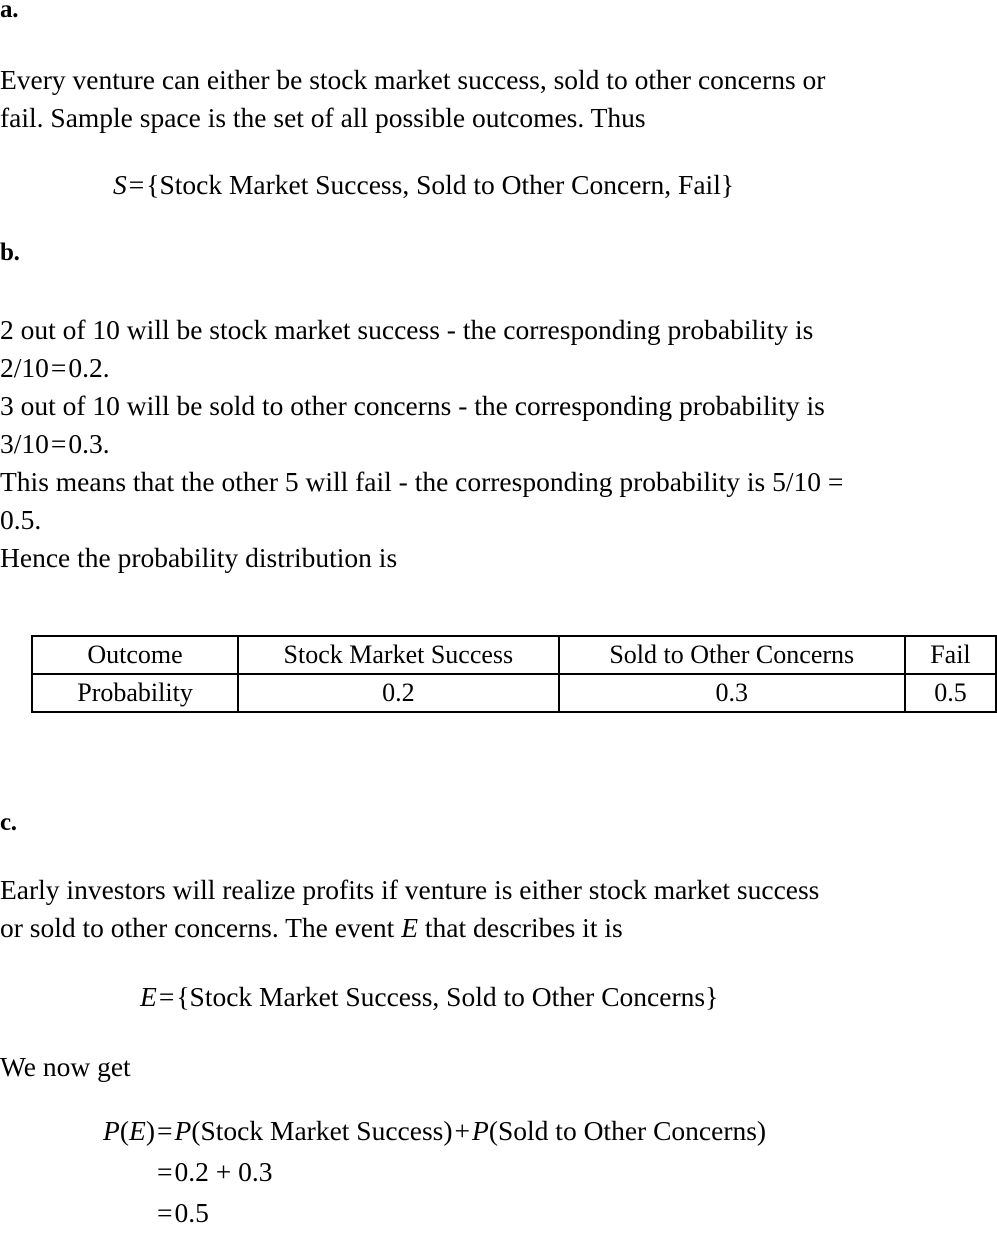 The width and height of the screenshot is (997, 1235). What do you see at coordinates (191, 1212) in the screenshot?
I see `equation-rhs-result: 0.5` at bounding box center [191, 1212].